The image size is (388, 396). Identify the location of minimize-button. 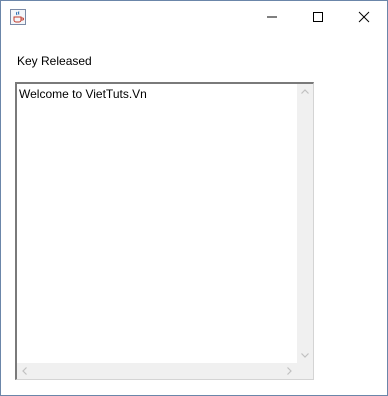
(272, 16).